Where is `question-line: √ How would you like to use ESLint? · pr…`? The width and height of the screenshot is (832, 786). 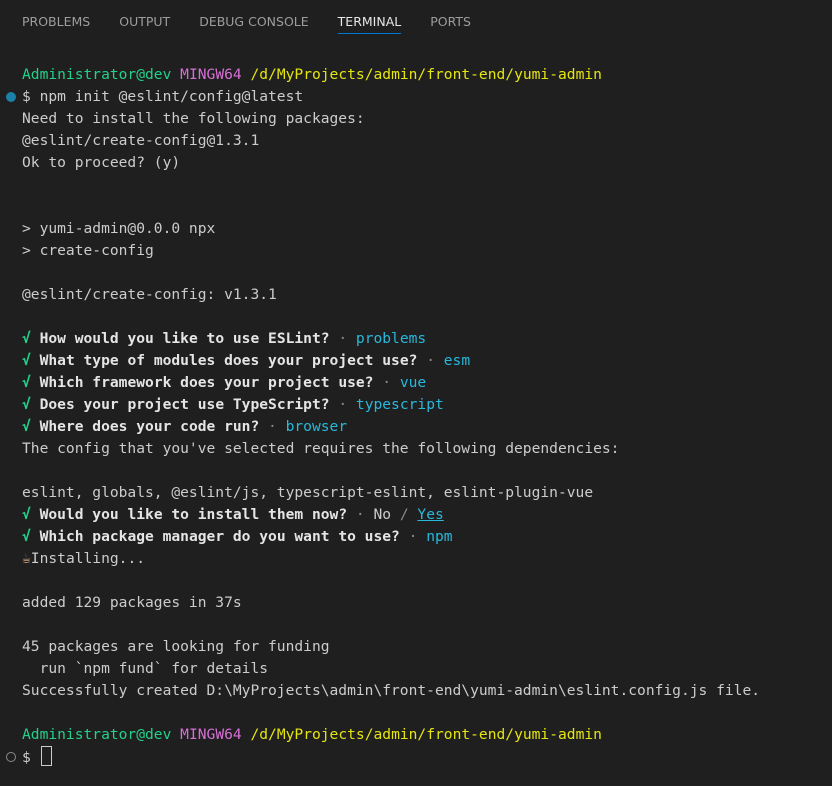 question-line: √ How would you like to use ESLint? · pr… is located at coordinates (416, 339).